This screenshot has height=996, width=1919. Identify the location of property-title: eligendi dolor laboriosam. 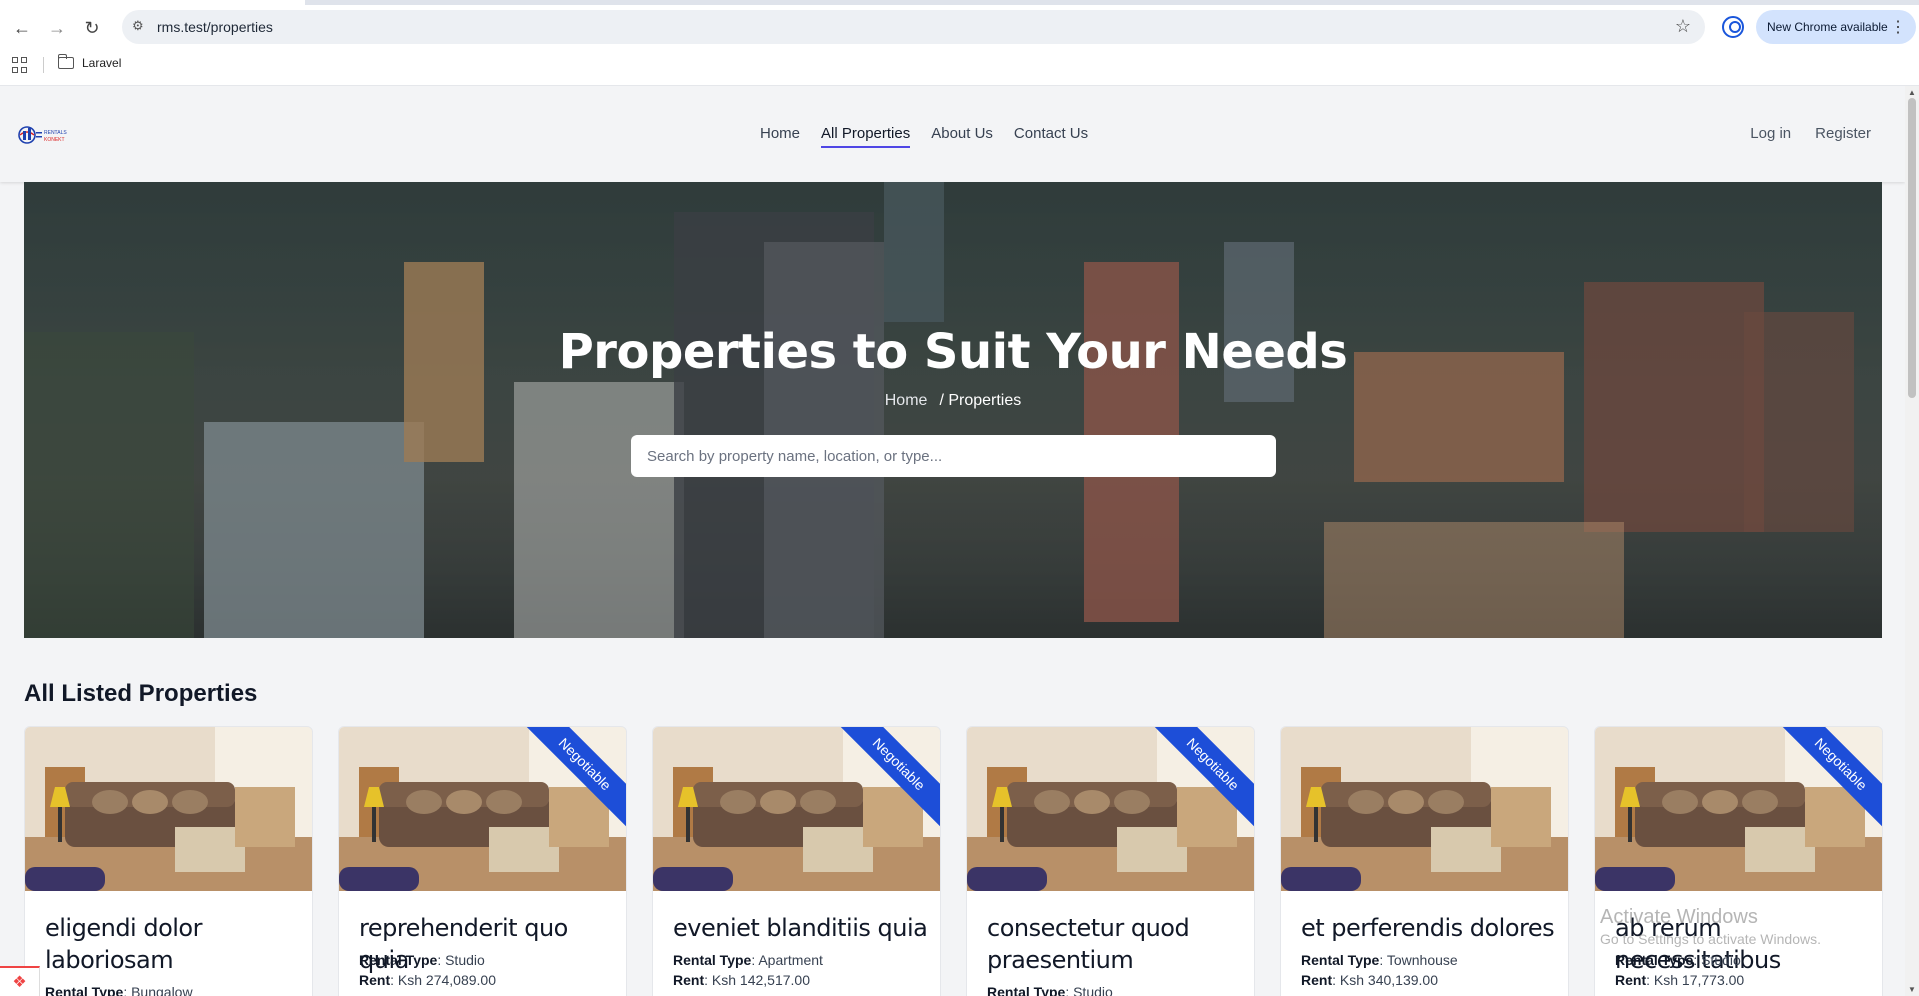
(172, 944).